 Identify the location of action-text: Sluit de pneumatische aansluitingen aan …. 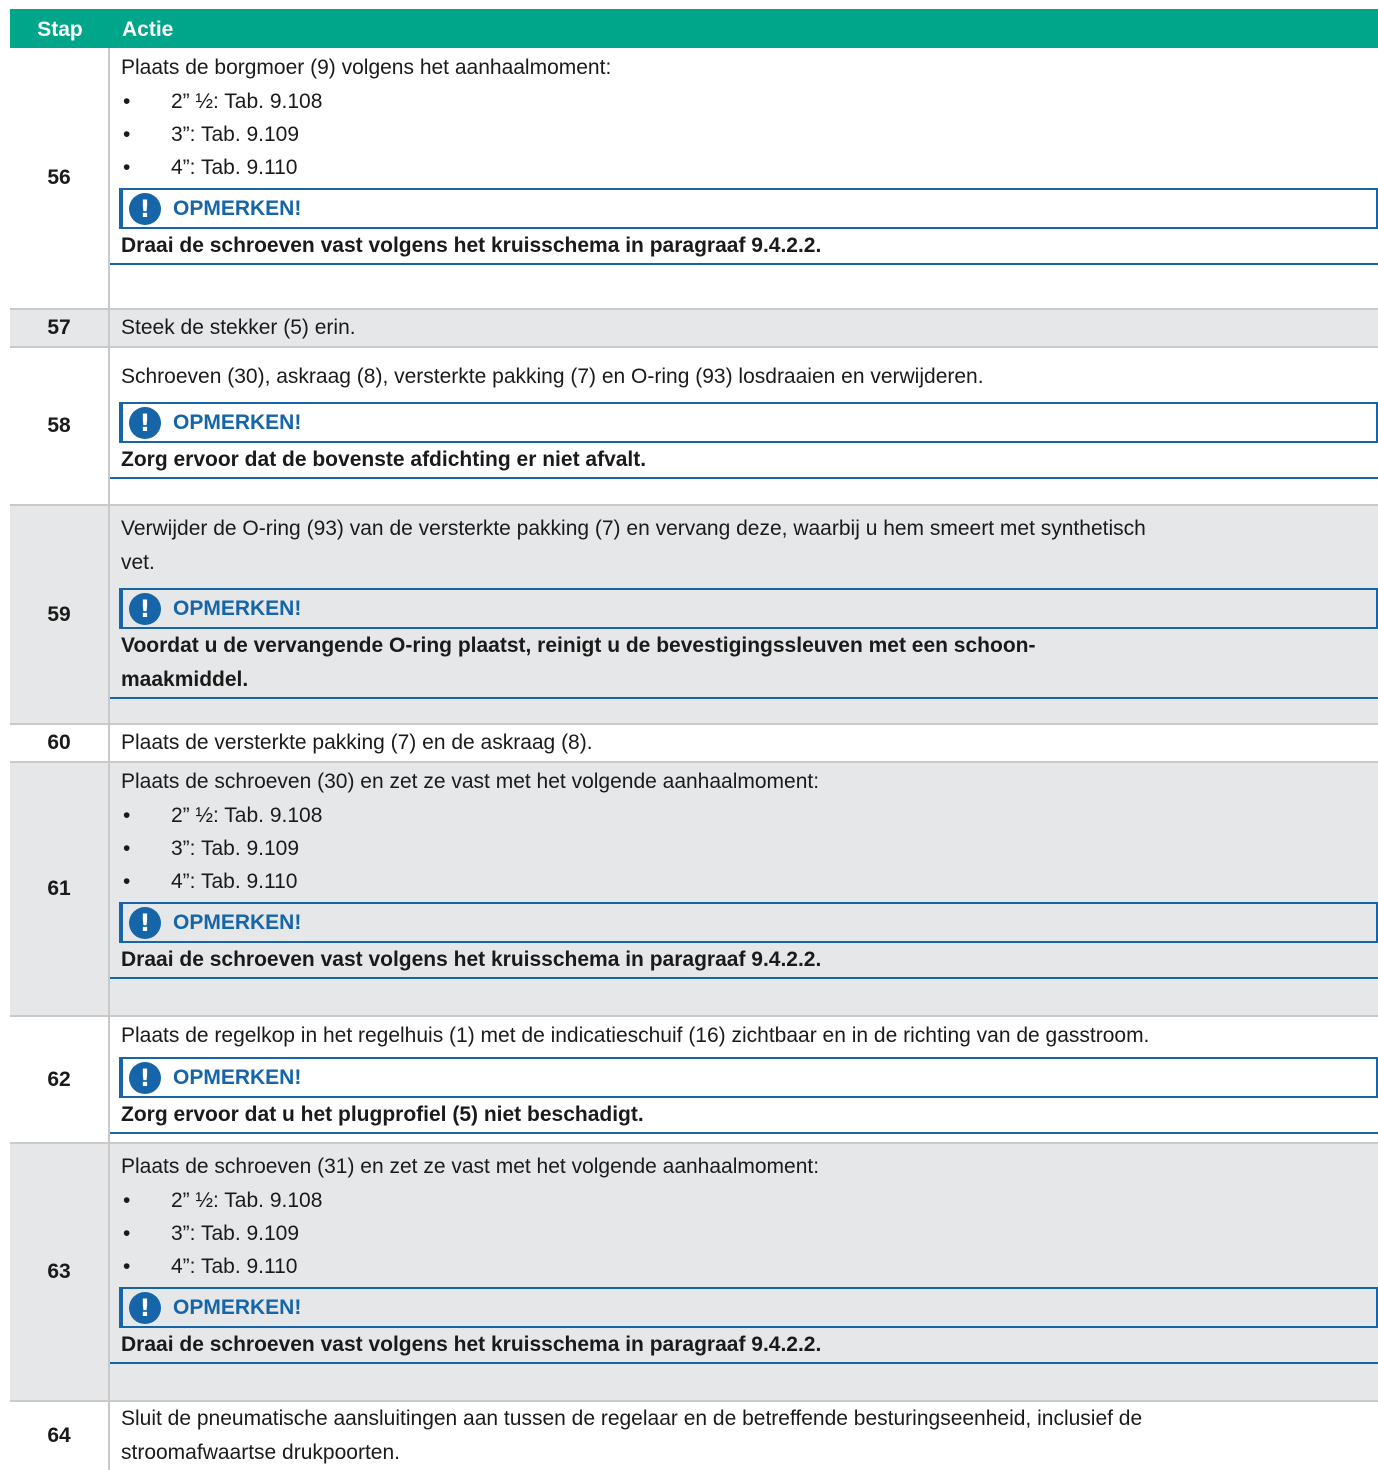
(632, 1418).